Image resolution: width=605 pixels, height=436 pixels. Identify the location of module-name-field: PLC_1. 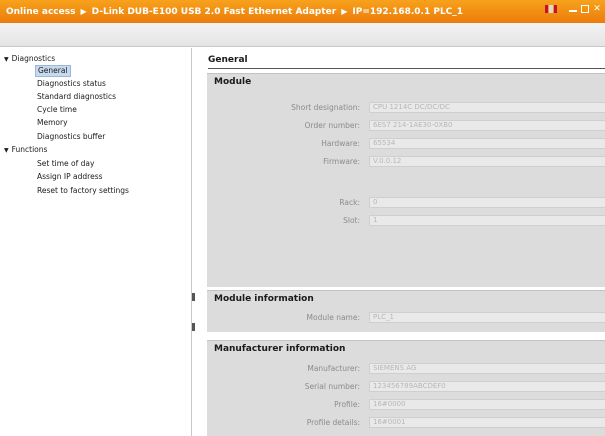
(487, 317).